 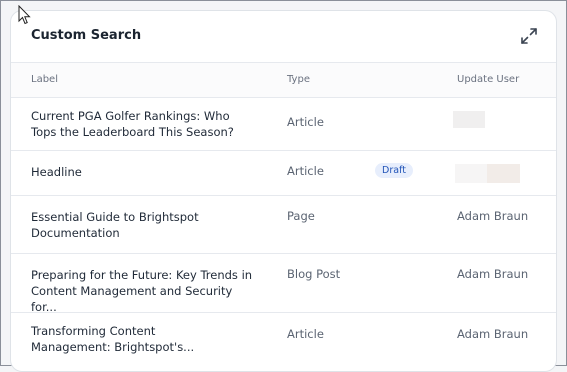 What do you see at coordinates (145, 172) in the screenshot?
I see `row-label: Headline` at bounding box center [145, 172].